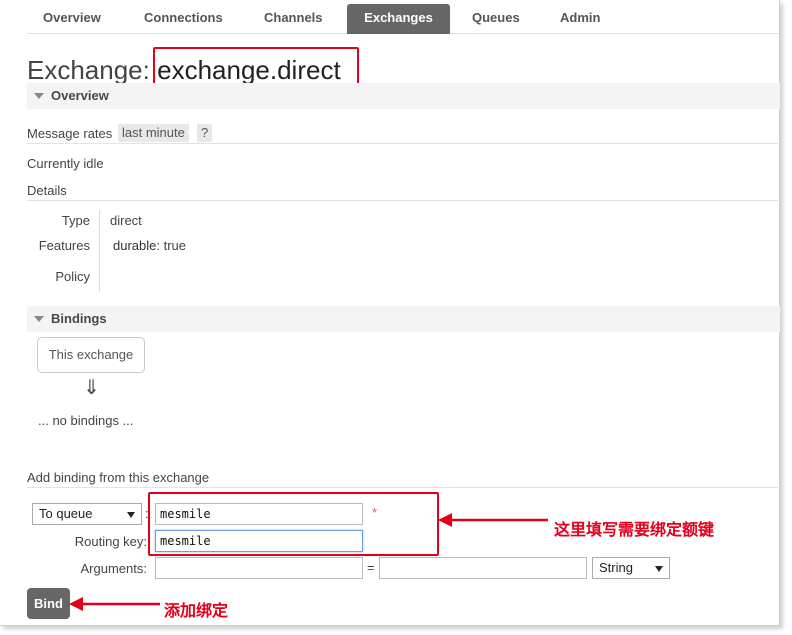 The image size is (792, 635). What do you see at coordinates (196, 610) in the screenshot?
I see `annotation-add-binding: 添加绑定` at bounding box center [196, 610].